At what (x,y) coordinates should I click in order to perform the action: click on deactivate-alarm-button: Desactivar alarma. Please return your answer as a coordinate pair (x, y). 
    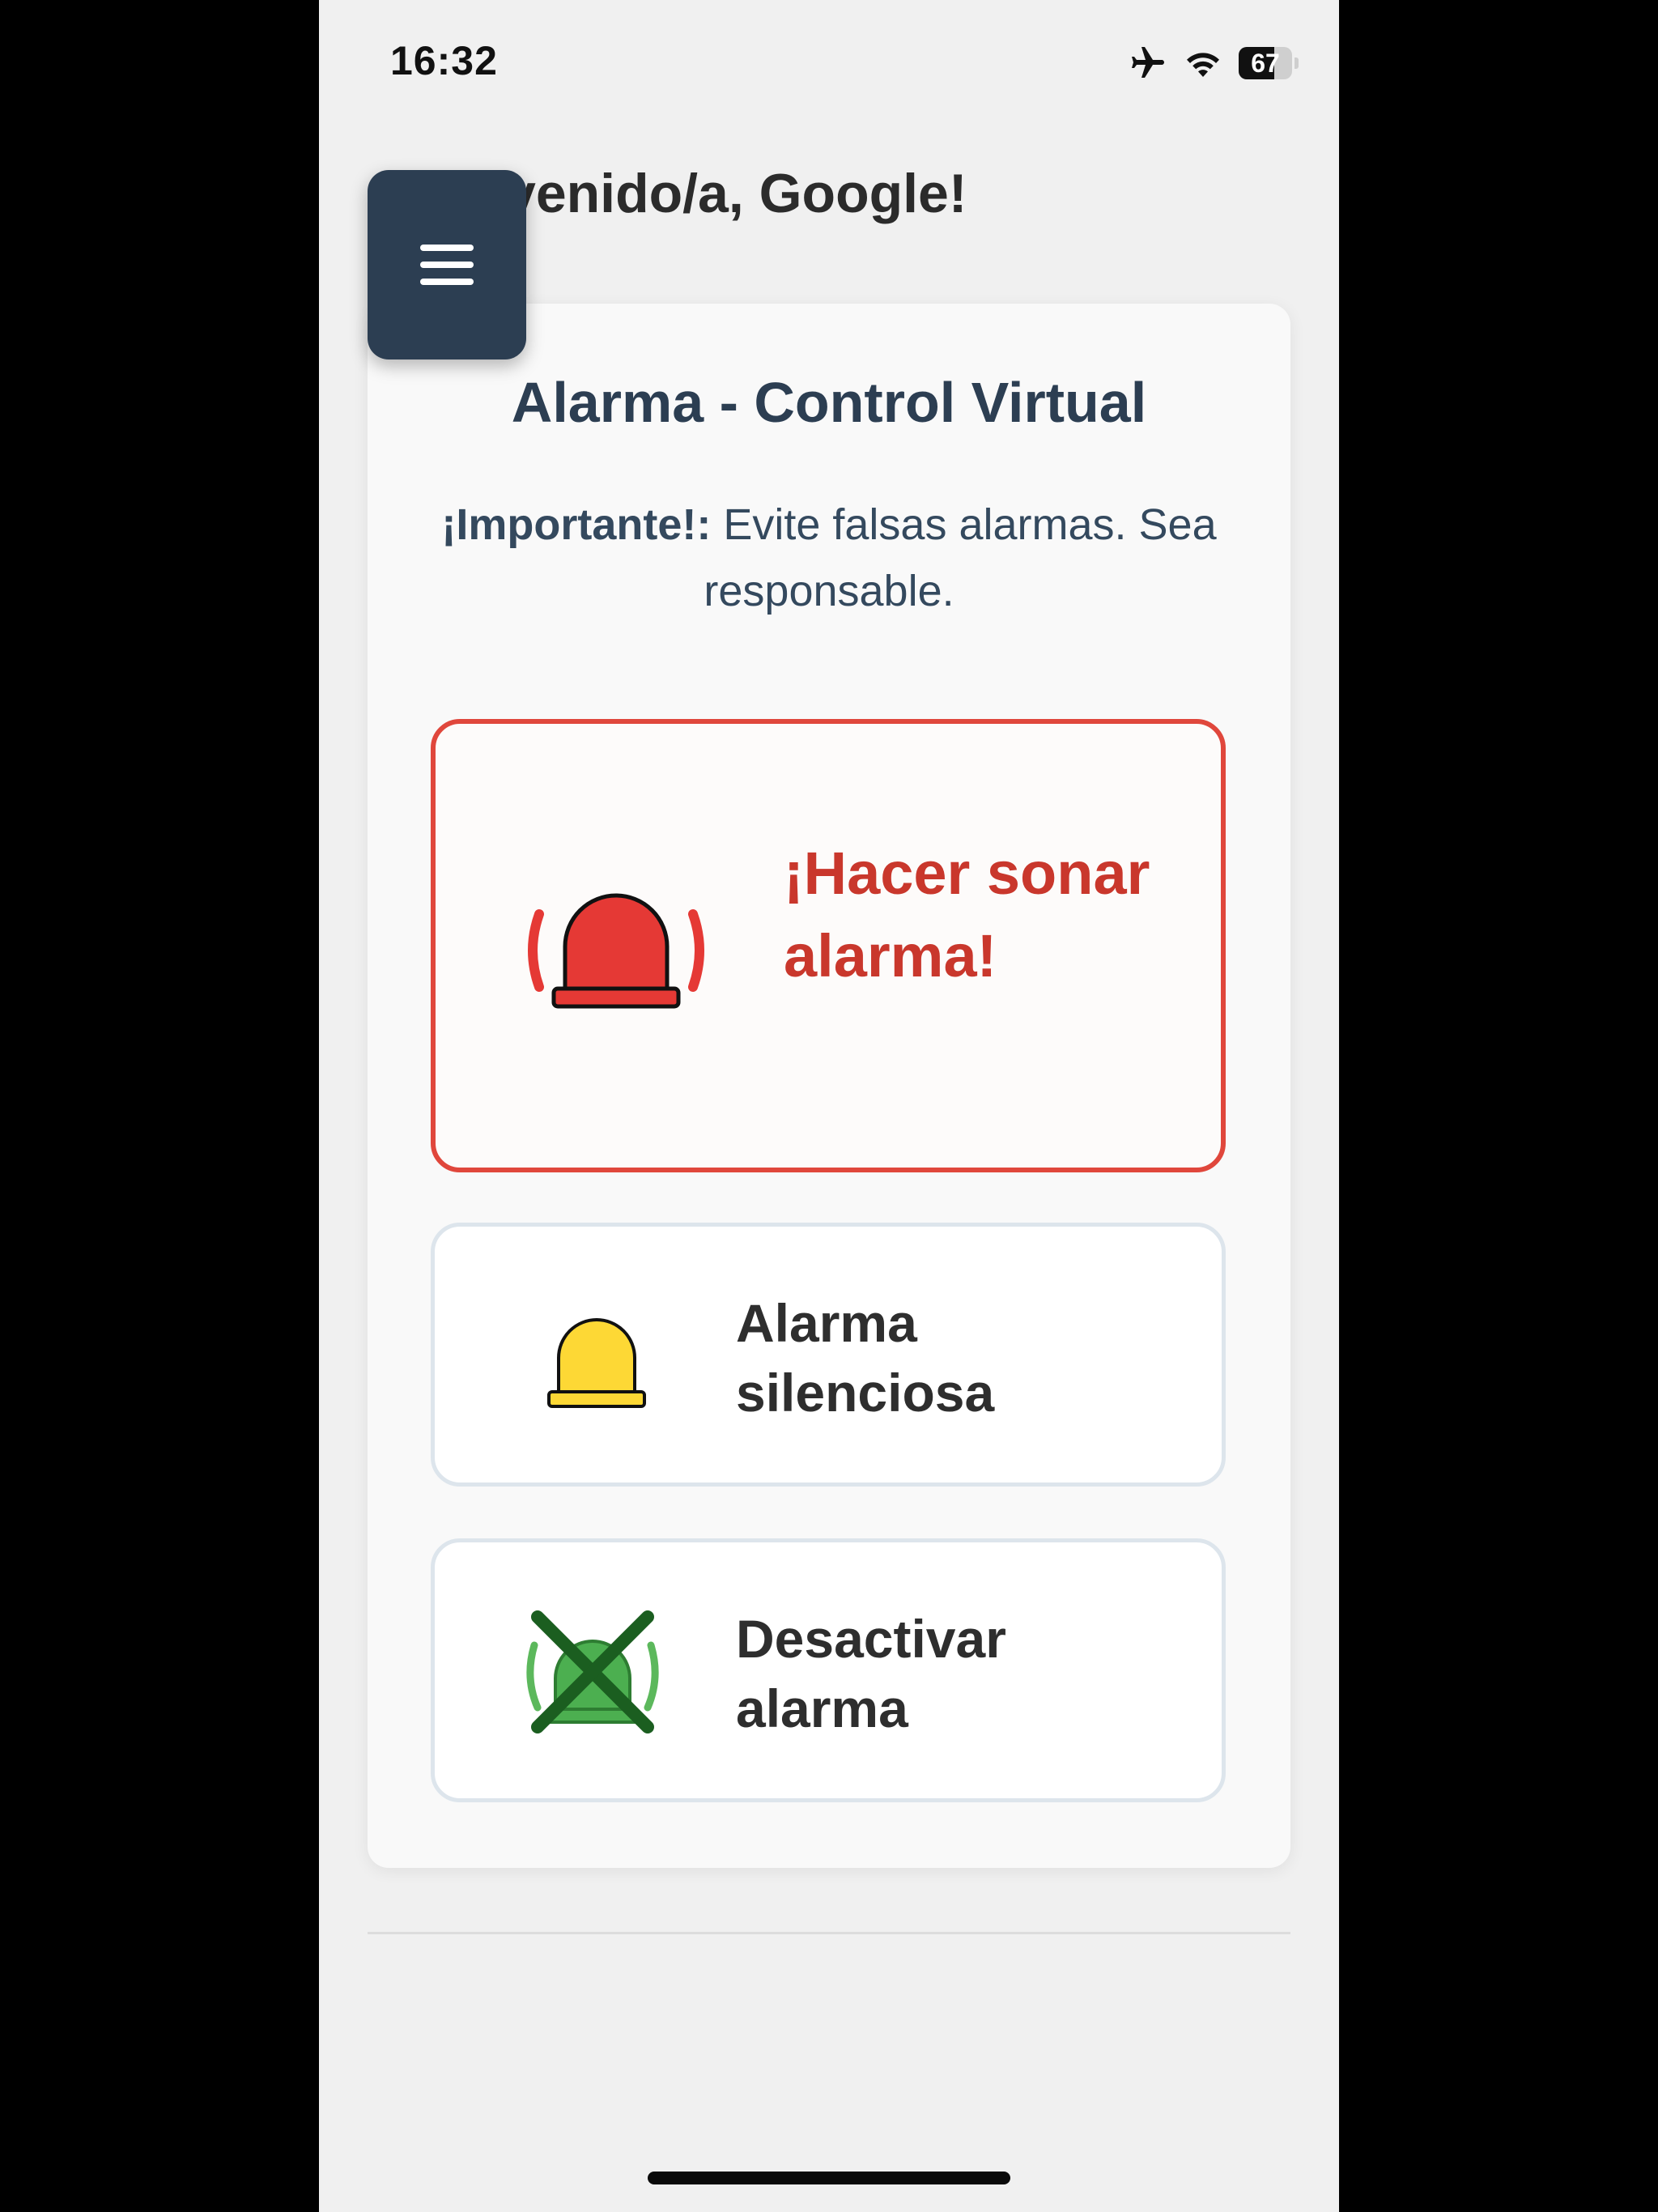
    Looking at the image, I should click on (828, 1670).